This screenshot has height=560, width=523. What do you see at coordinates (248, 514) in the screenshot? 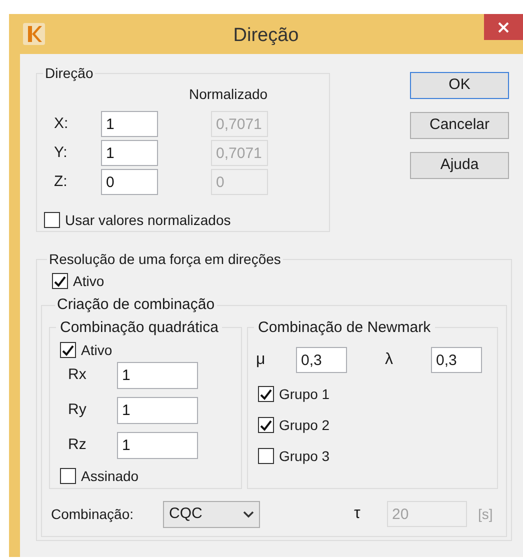
I see `chevron-down-icon` at bounding box center [248, 514].